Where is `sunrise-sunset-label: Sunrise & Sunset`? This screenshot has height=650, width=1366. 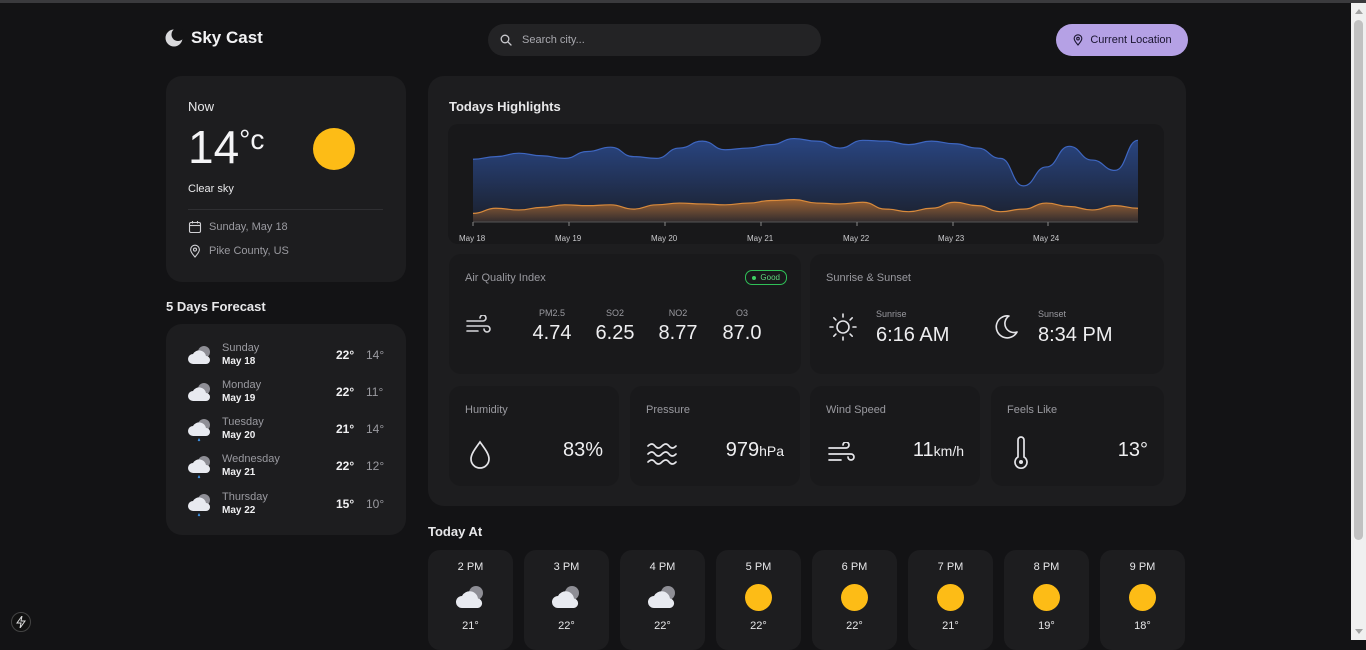 sunrise-sunset-label: Sunrise & Sunset is located at coordinates (868, 278).